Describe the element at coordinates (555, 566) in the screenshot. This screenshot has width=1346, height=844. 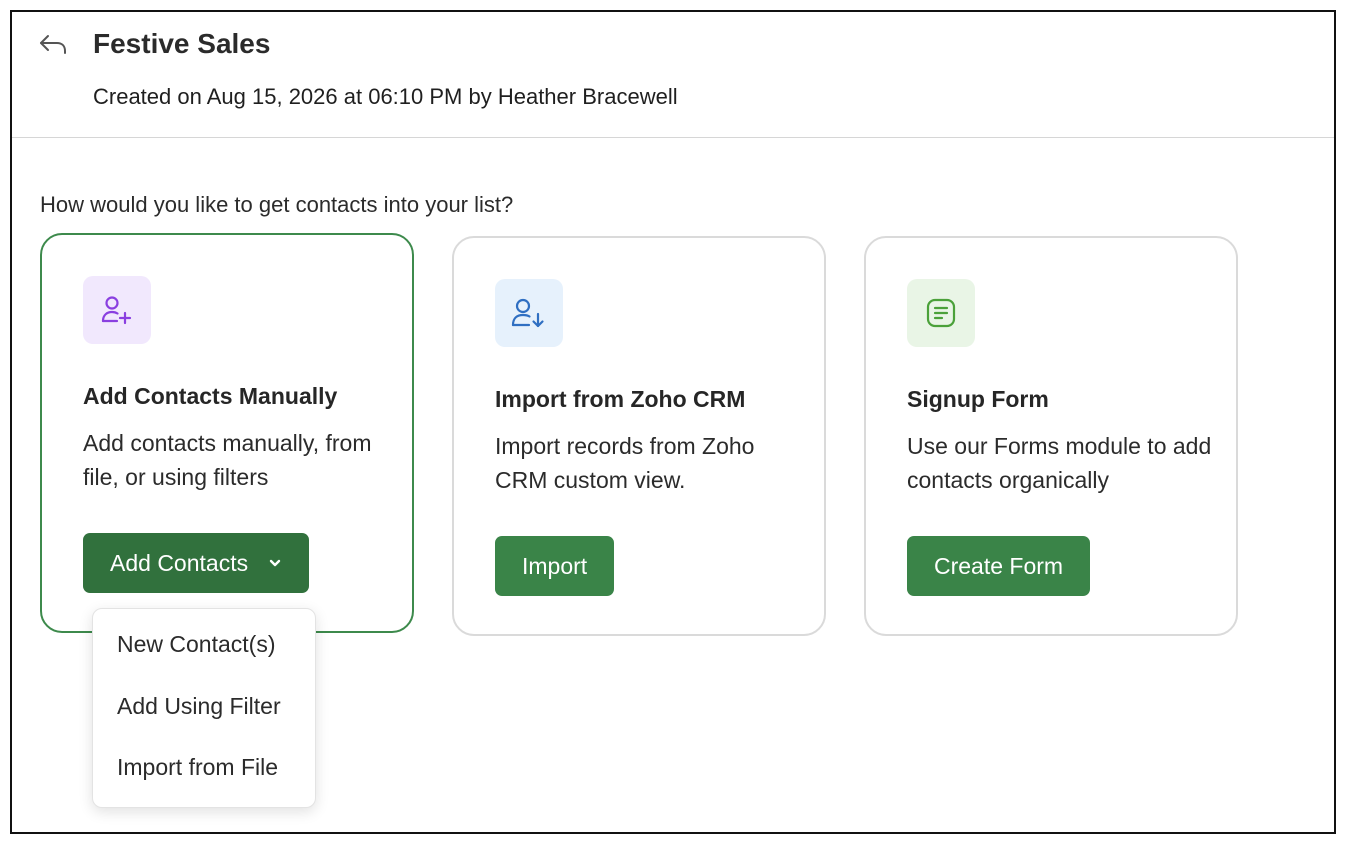
I see `import-button: Import` at that location.